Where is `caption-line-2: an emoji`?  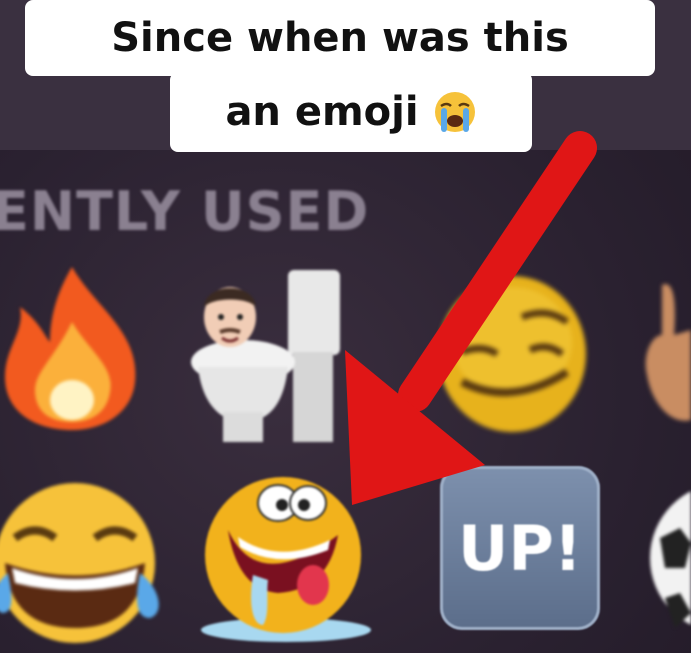
caption-line-2: an emoji is located at coordinates (351, 112).